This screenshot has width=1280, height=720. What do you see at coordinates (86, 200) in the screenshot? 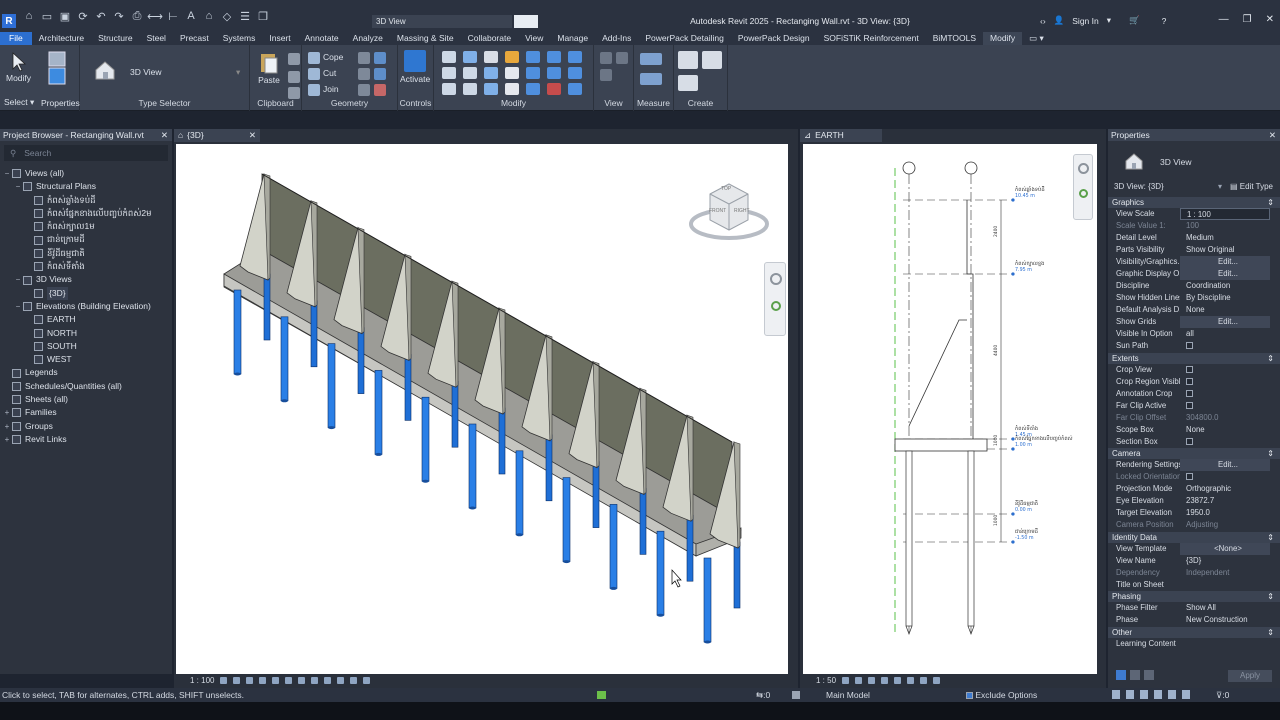
I see `tree-node: កំពស់ឆ្លាំងទប់ដី` at bounding box center [86, 200].